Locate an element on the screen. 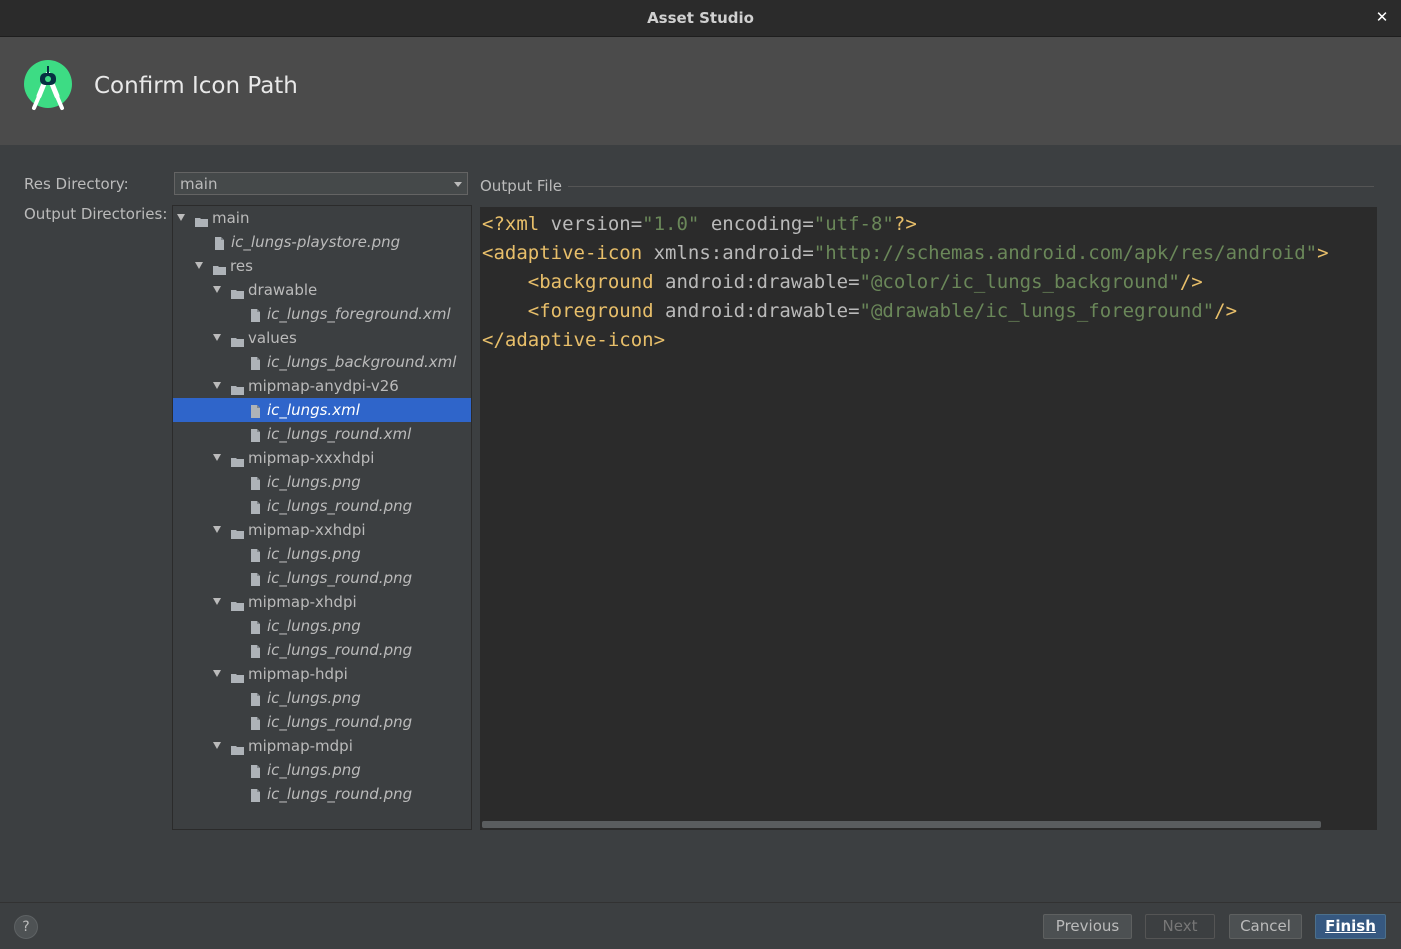 This screenshot has width=1401, height=949. code-token: </adaptive-icon> is located at coordinates (574, 340).